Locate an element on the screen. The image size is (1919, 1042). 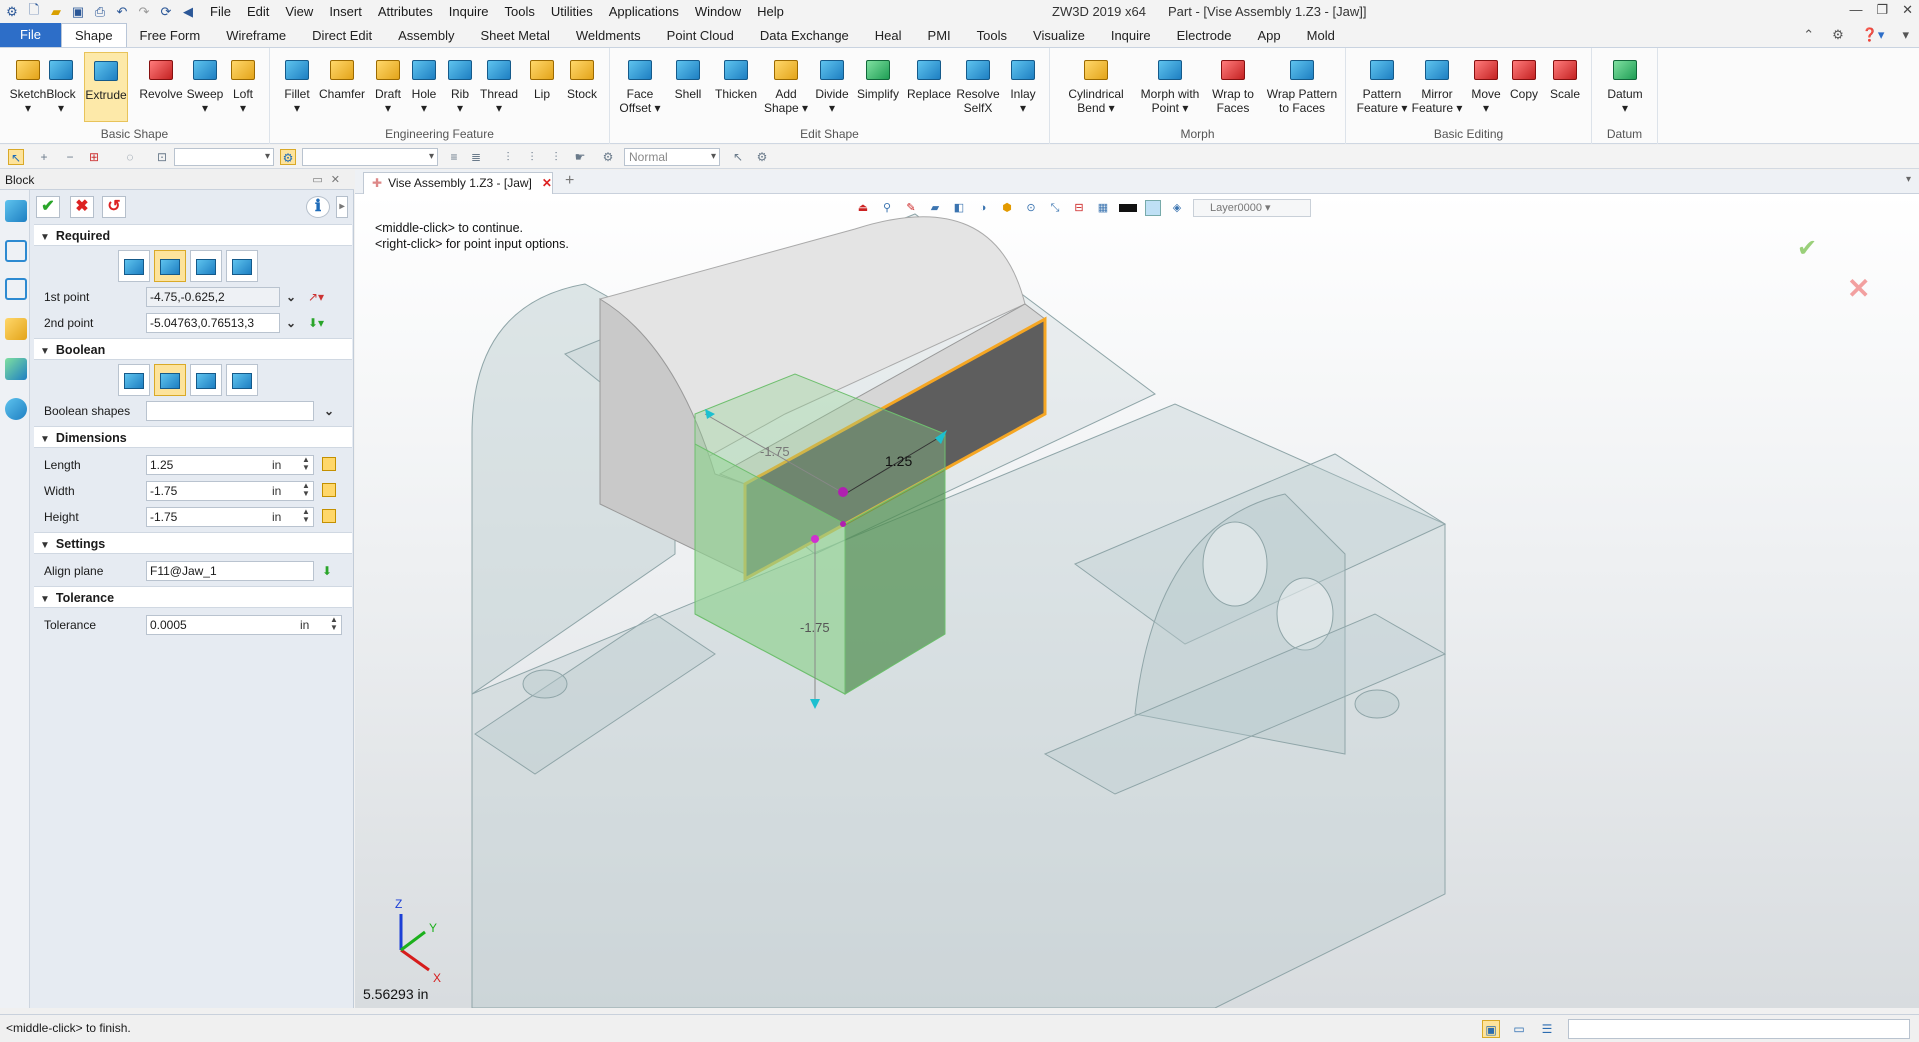
length-input: 1.25 is located at coordinates (230, 465).